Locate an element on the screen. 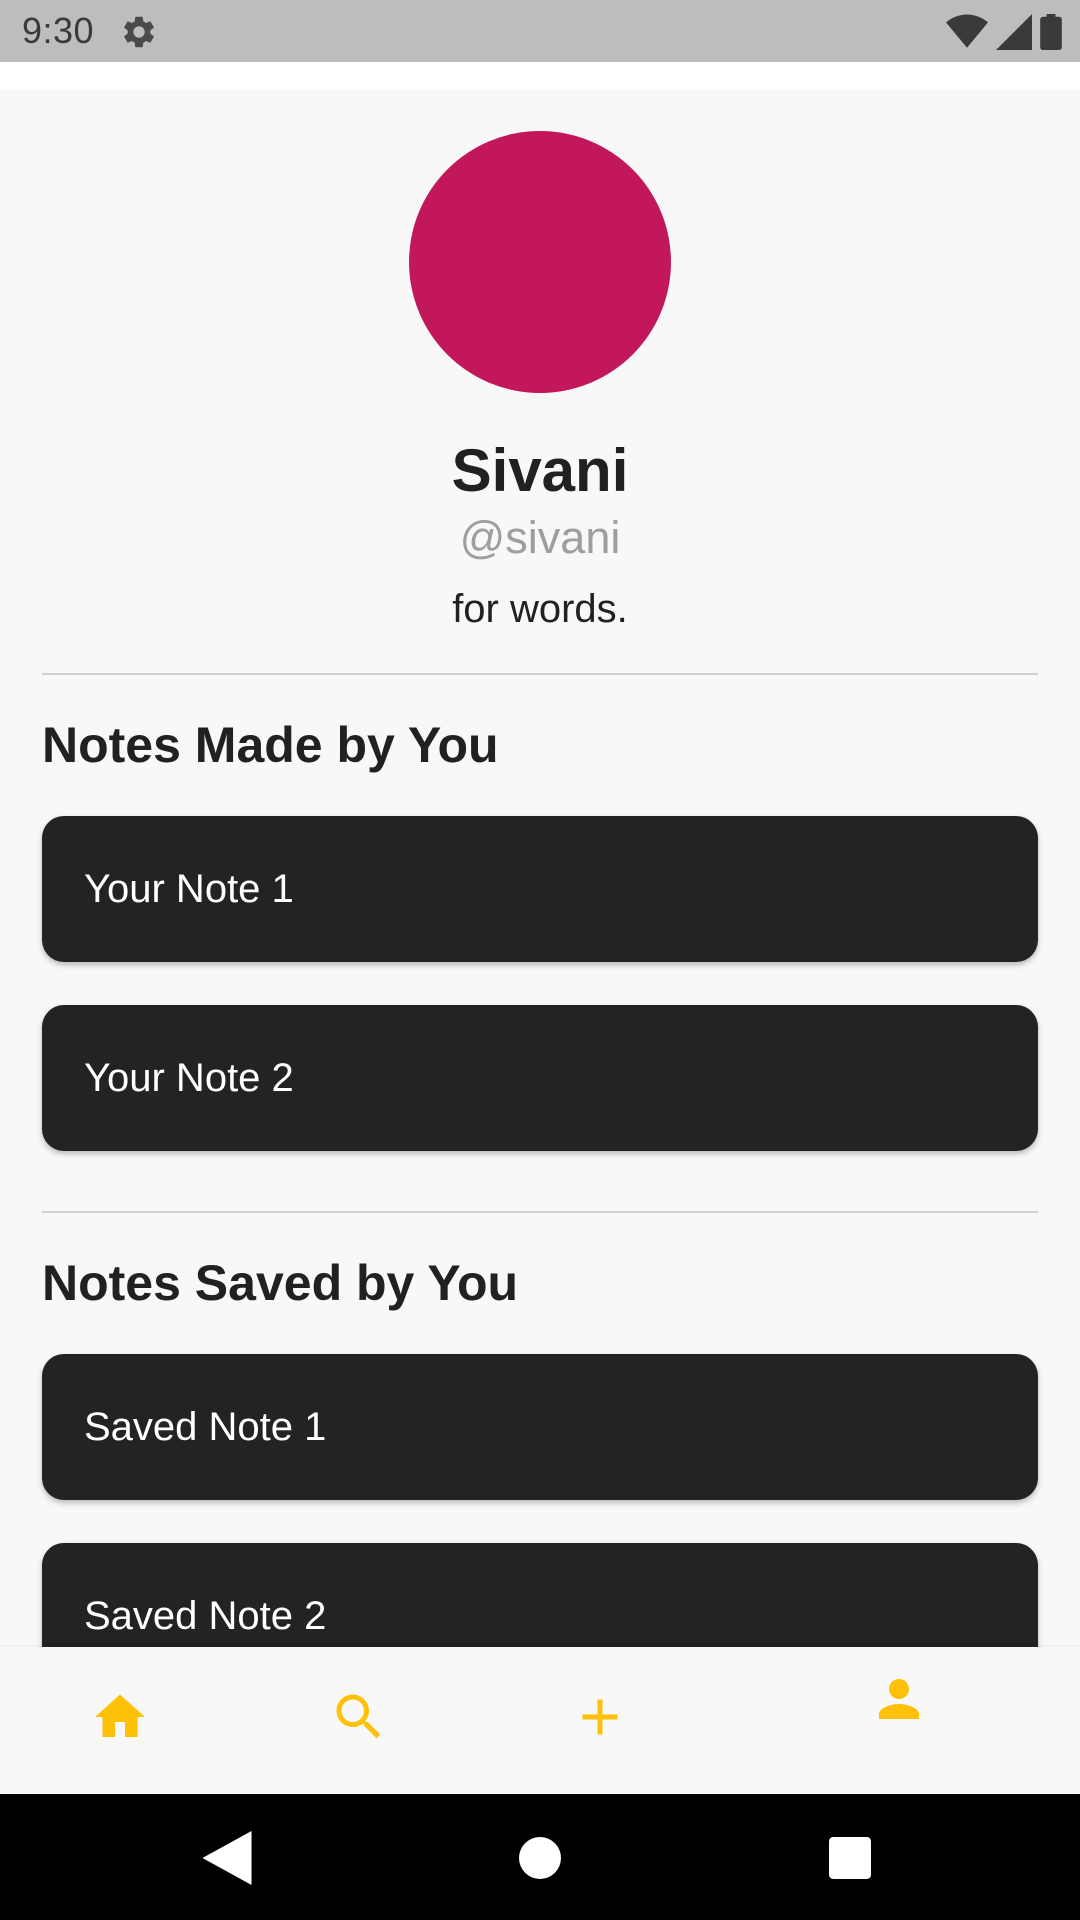 The width and height of the screenshot is (1080, 1920). nav-search-button is located at coordinates (359, 1717).